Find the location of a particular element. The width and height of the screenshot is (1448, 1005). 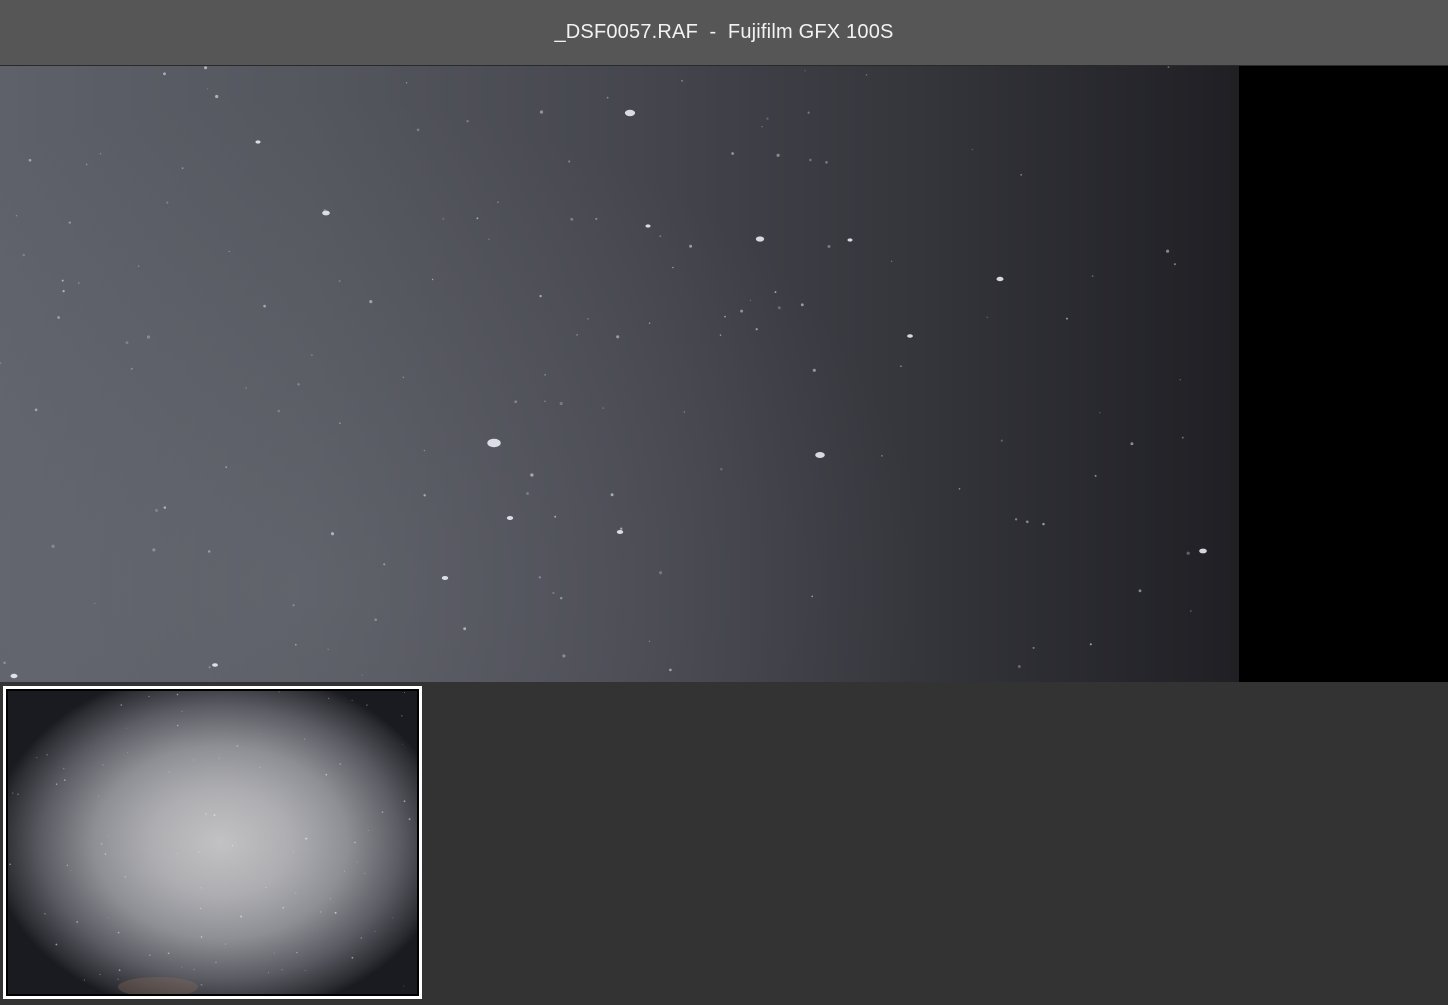

thumbnail-image is located at coordinates (212, 842).